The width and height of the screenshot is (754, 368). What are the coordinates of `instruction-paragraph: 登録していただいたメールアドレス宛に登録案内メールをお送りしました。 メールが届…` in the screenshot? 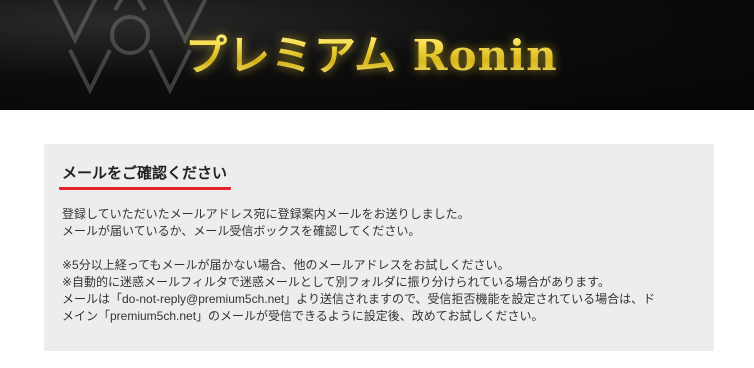 It's located at (379, 223).